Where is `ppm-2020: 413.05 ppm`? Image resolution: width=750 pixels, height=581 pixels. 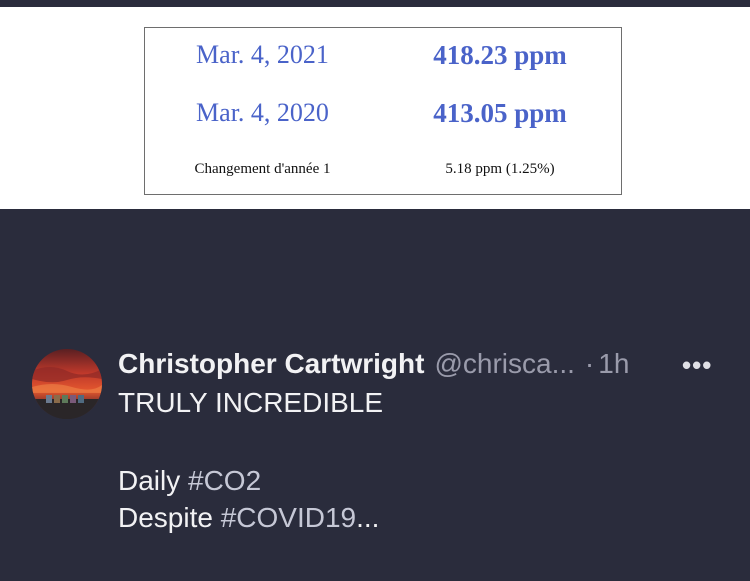
ppm-2020: 413.05 ppm is located at coordinates (500, 113).